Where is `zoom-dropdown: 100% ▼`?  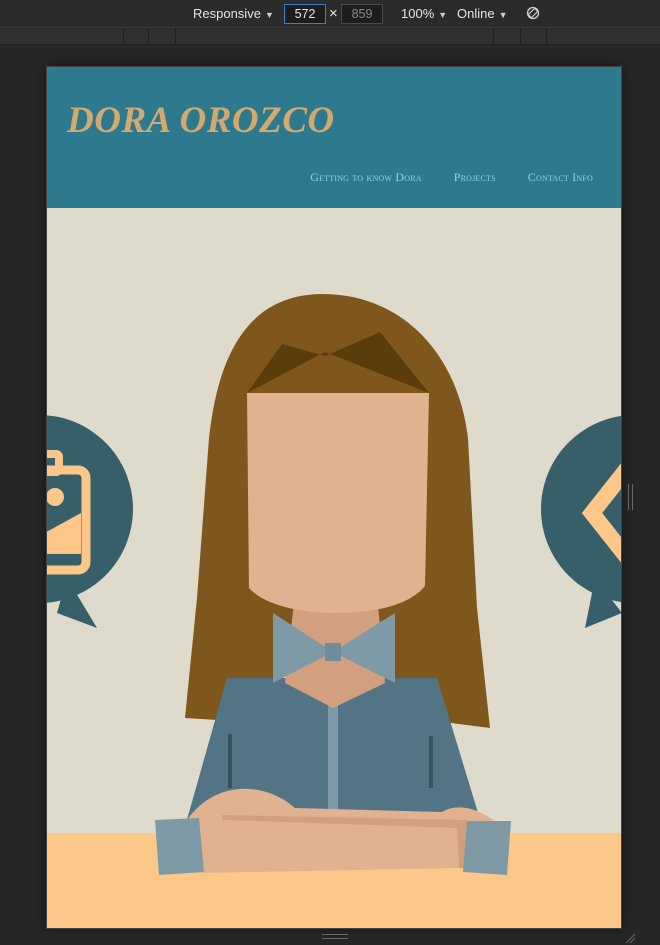 zoom-dropdown: 100% ▼ is located at coordinates (424, 14).